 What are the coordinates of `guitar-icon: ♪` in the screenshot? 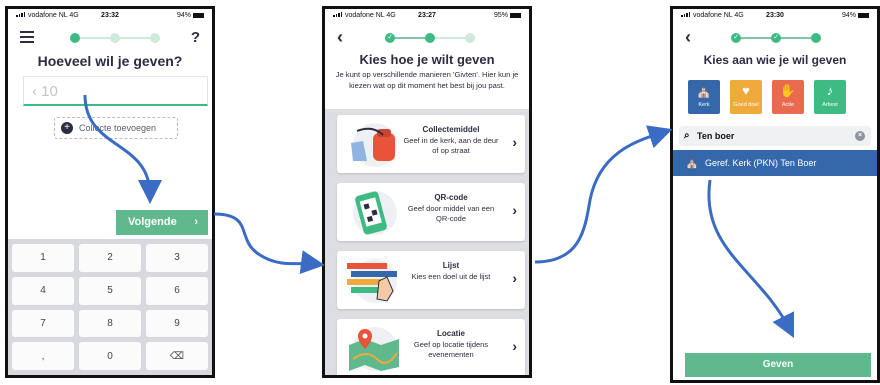 It's located at (830, 90).